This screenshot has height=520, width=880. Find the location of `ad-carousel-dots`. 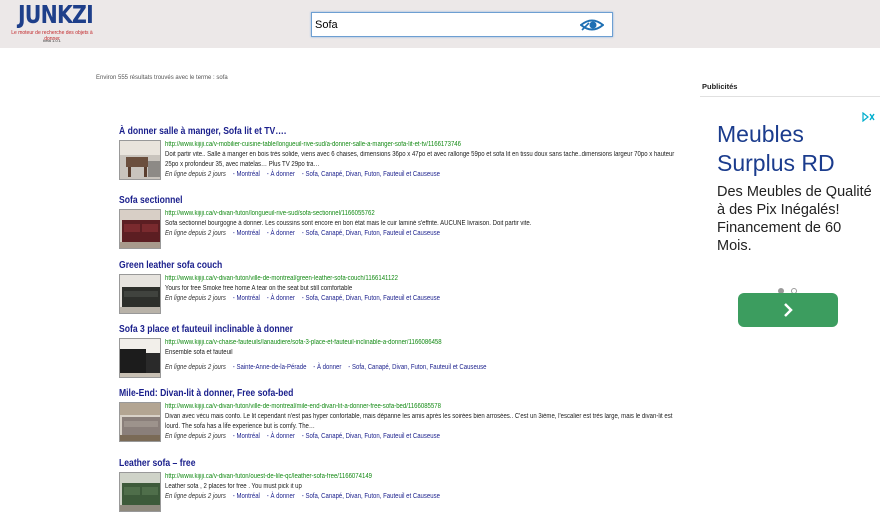

ad-carousel-dots is located at coordinates (793, 287).